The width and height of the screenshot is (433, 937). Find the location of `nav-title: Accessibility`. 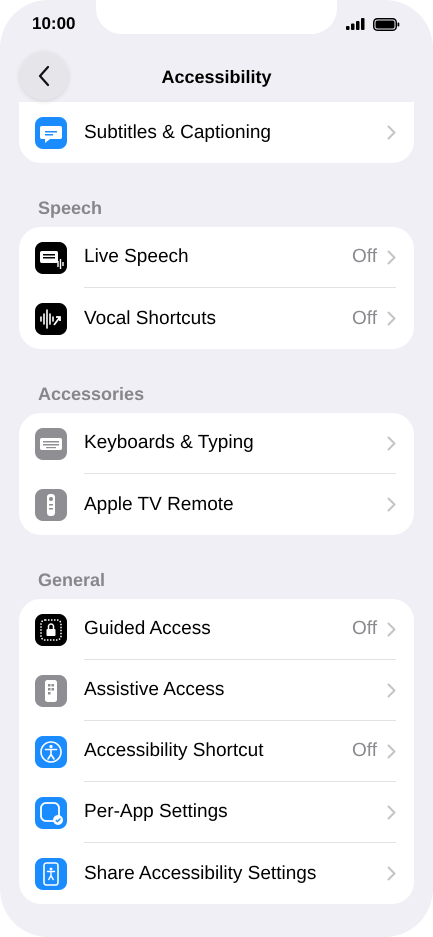

nav-title: Accessibility is located at coordinates (216, 77).